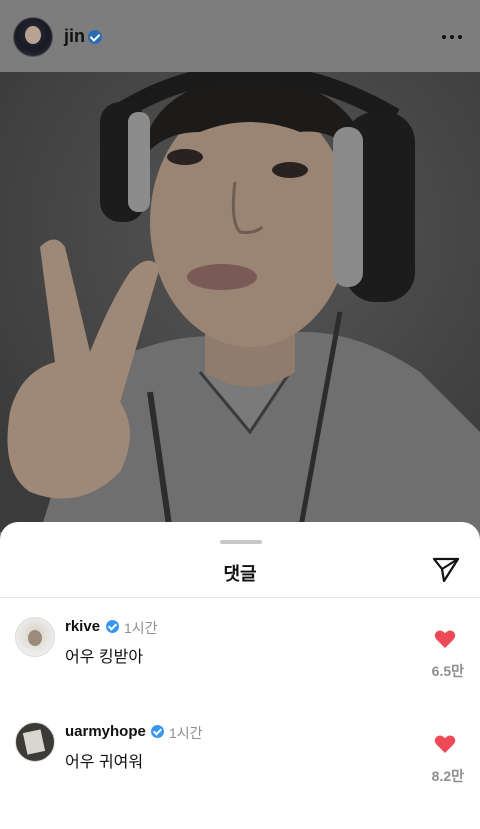  I want to click on comment-item: rkive 1시간 어우 킹받아 6.5만, so click(240, 662).